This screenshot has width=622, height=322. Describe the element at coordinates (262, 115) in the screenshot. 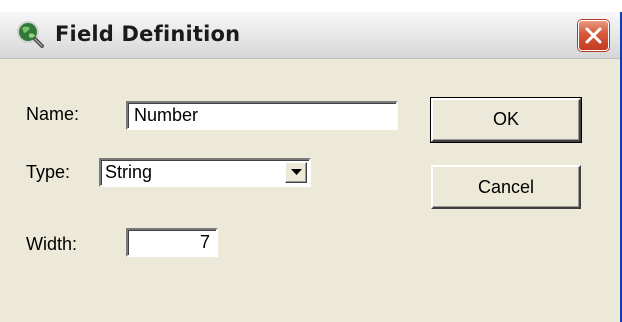

I see `name-field: Number` at that location.